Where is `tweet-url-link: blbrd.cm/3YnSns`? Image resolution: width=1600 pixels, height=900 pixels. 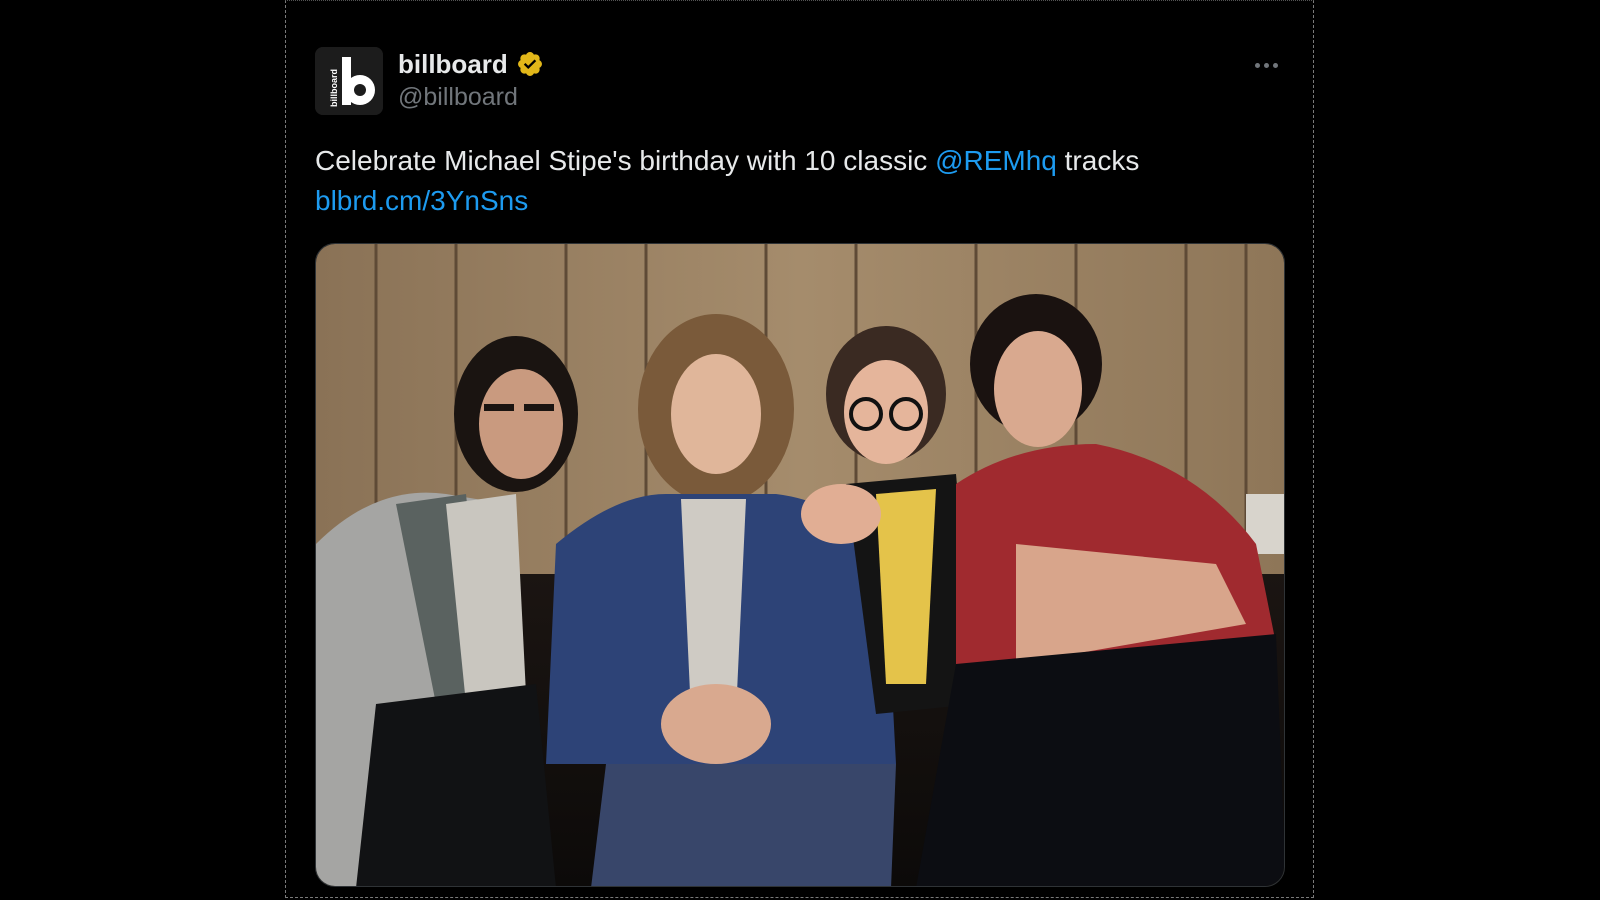 tweet-url-link: blbrd.cm/3YnSns is located at coordinates (421, 200).